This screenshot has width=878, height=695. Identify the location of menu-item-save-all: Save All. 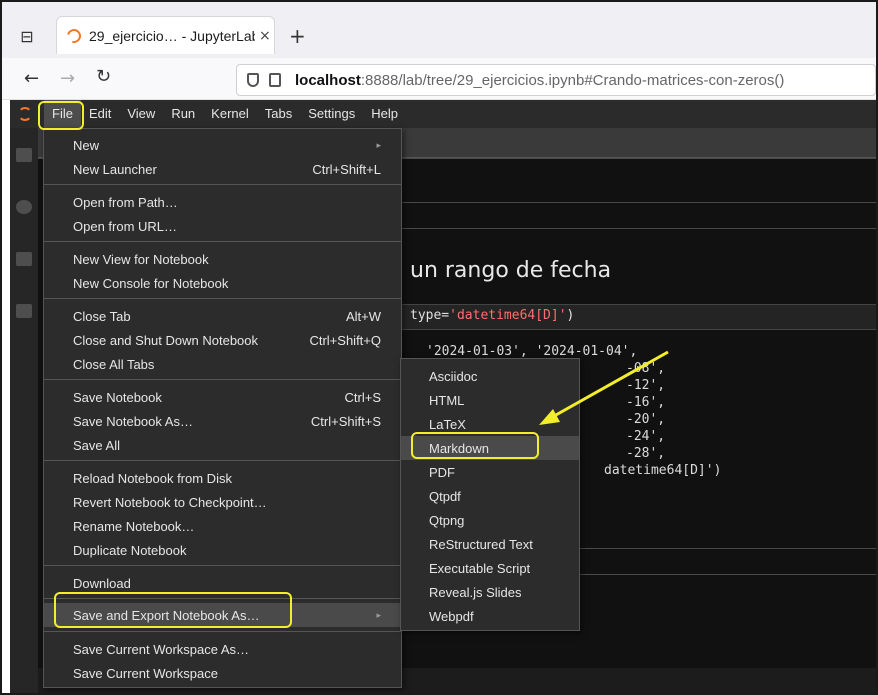
(222, 445).